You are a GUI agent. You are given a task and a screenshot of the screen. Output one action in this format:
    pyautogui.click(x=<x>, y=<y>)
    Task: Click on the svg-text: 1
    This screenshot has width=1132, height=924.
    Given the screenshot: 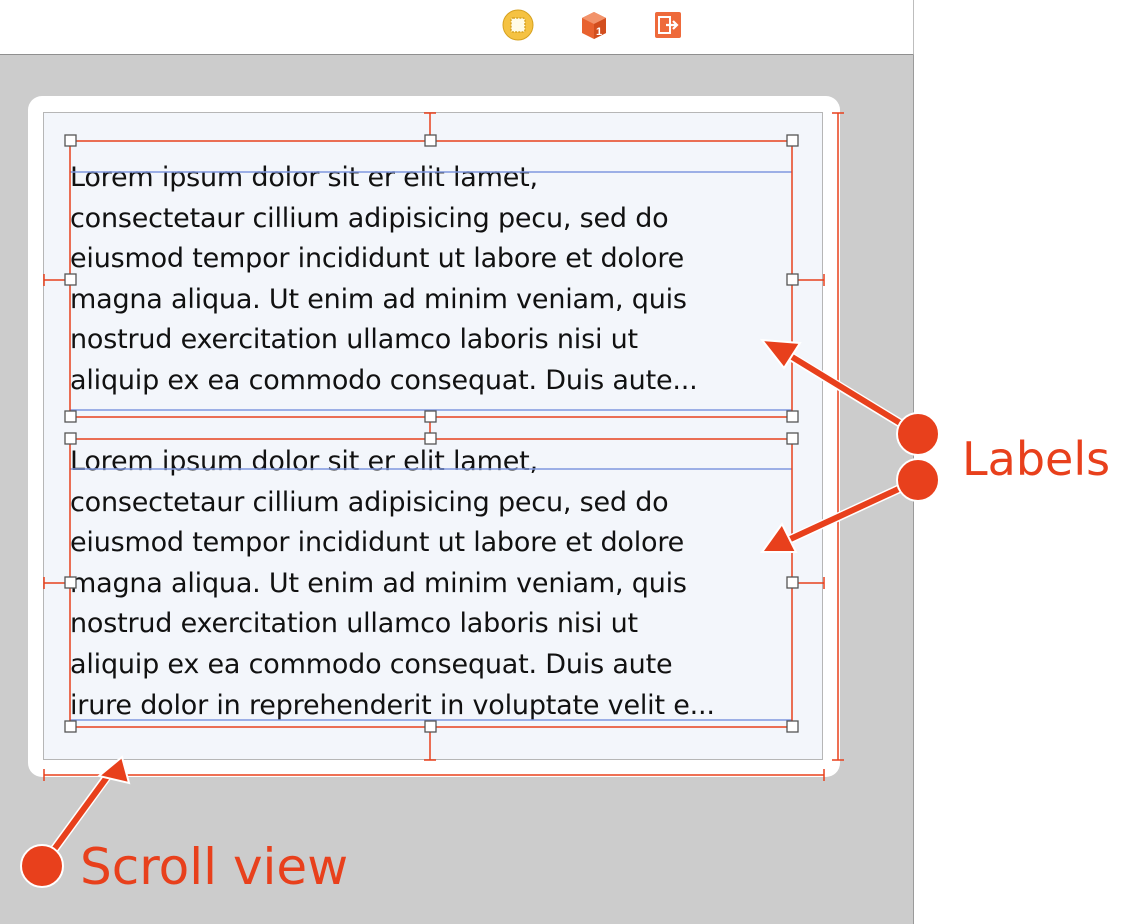 What is the action you would take?
    pyautogui.click(x=599, y=32)
    